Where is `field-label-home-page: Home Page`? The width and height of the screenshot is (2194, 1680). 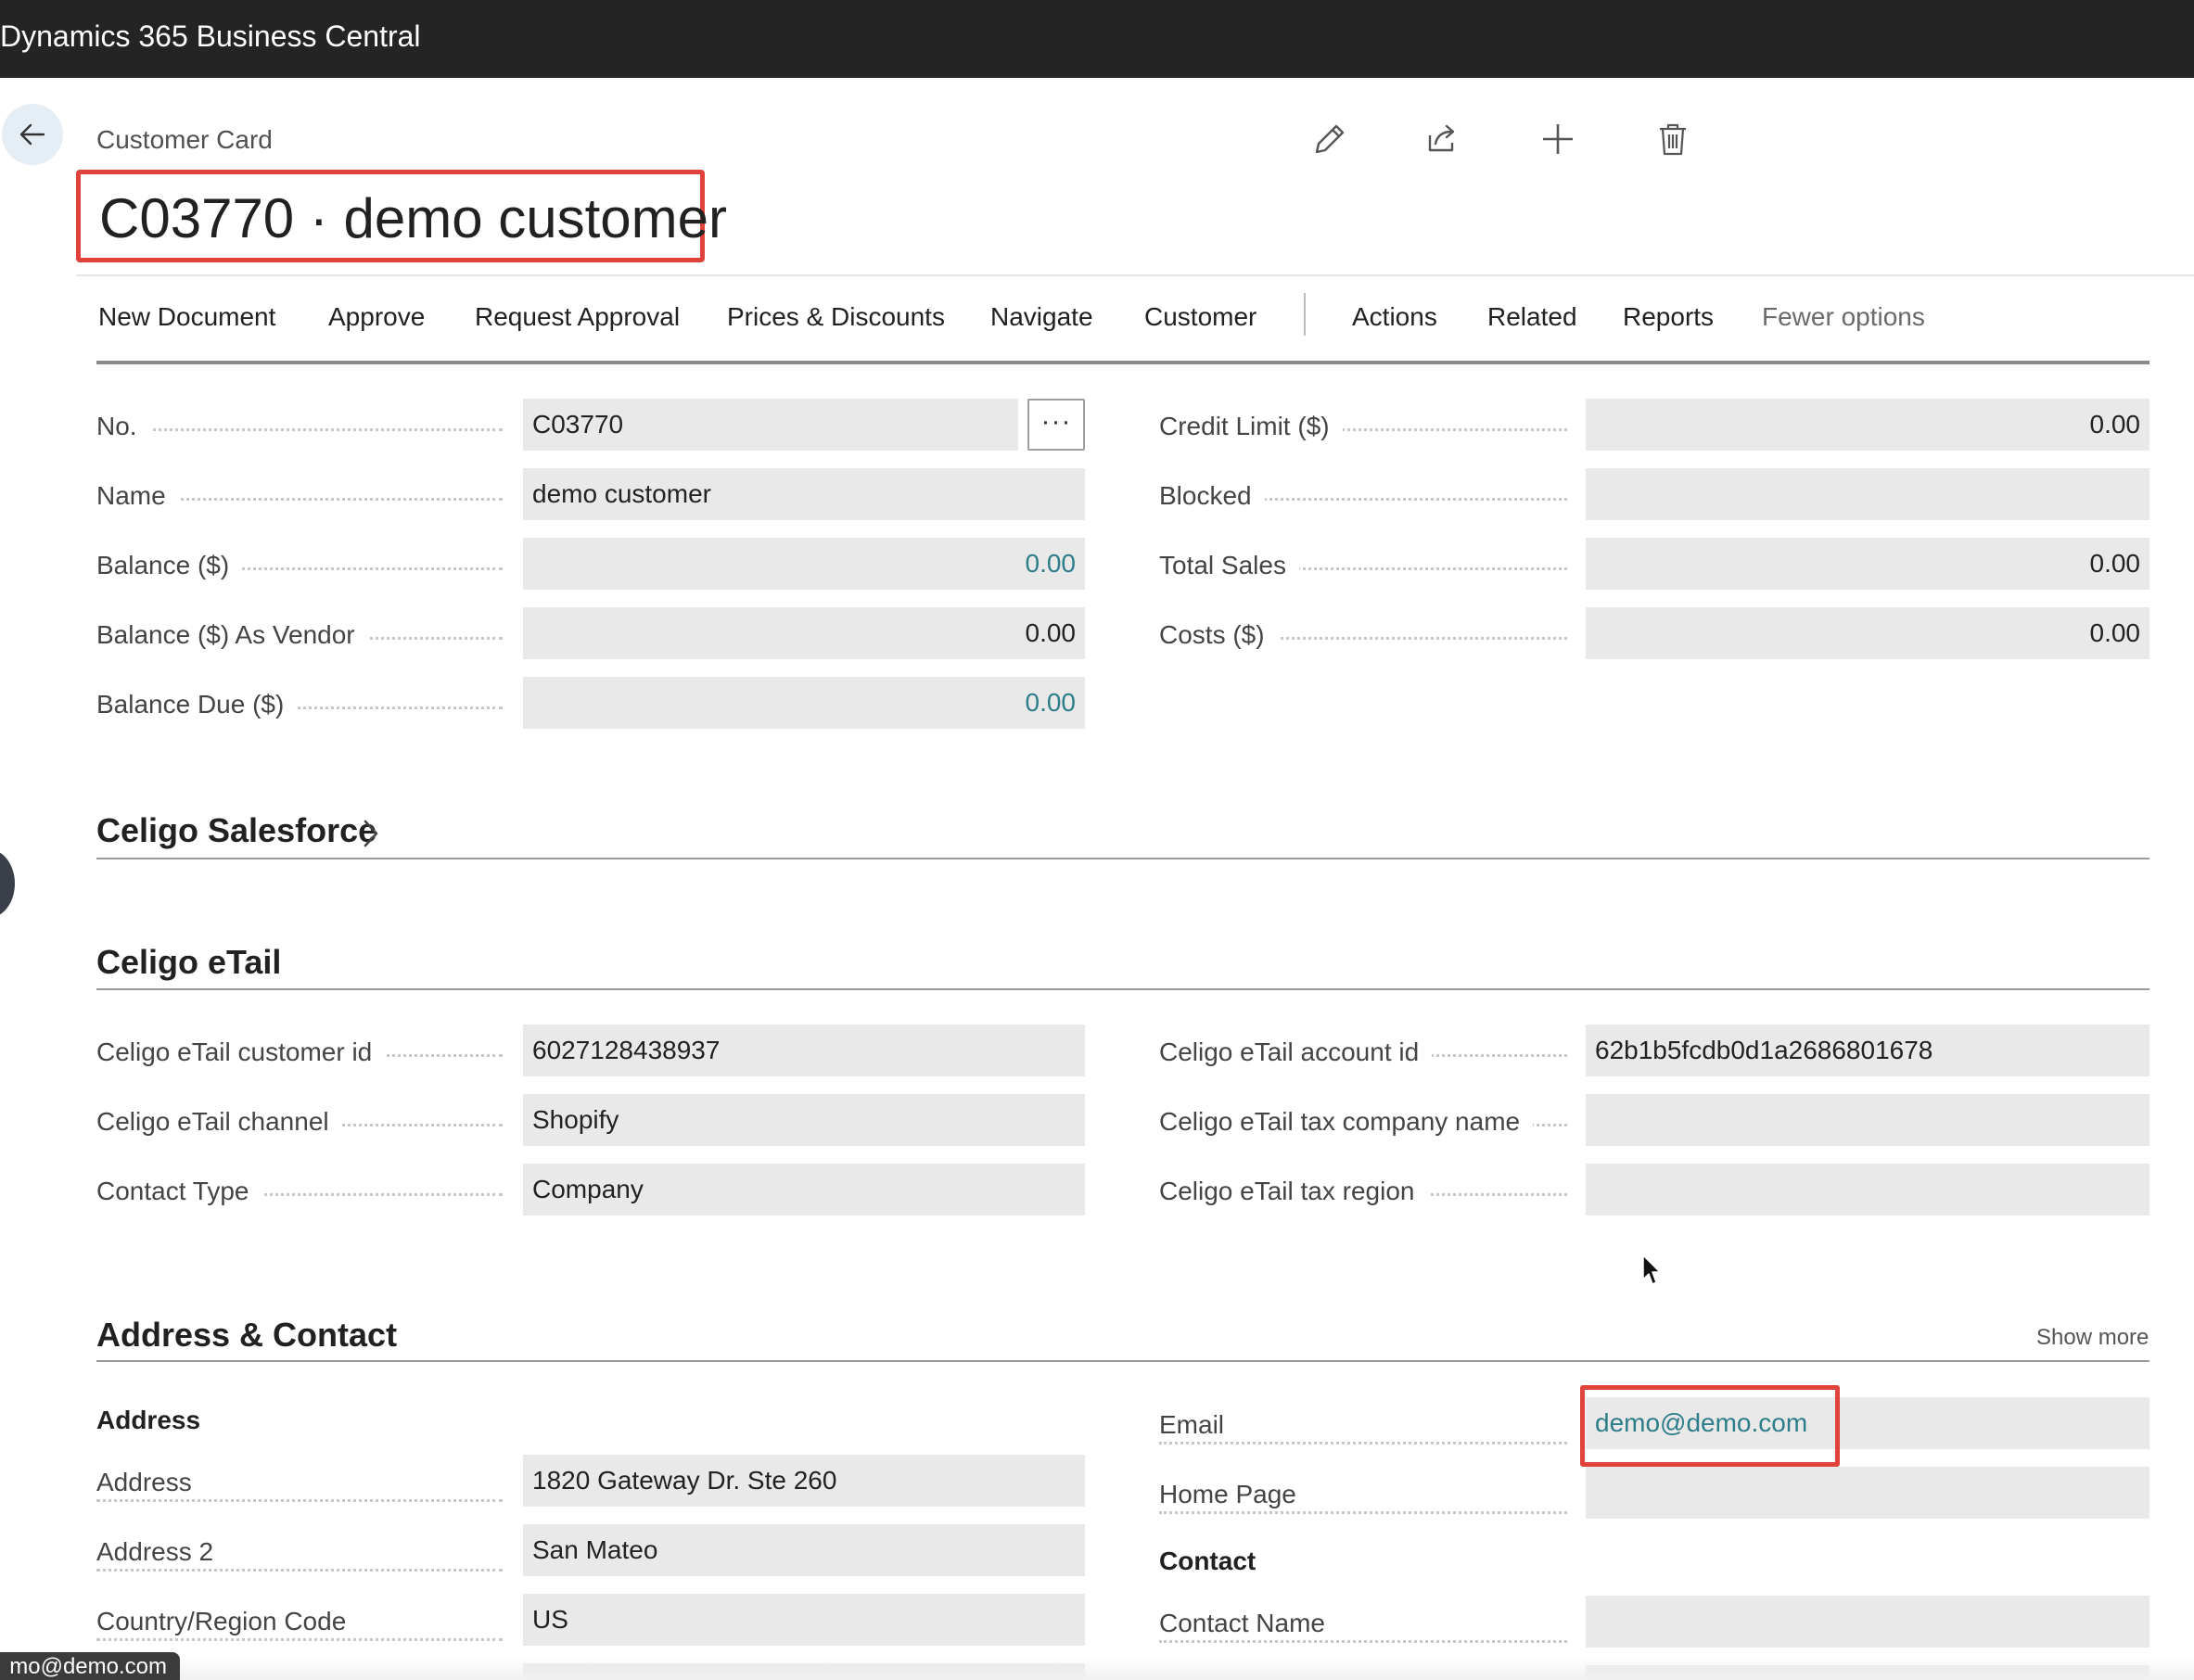
field-label-home-page: Home Page is located at coordinates (1234, 1494).